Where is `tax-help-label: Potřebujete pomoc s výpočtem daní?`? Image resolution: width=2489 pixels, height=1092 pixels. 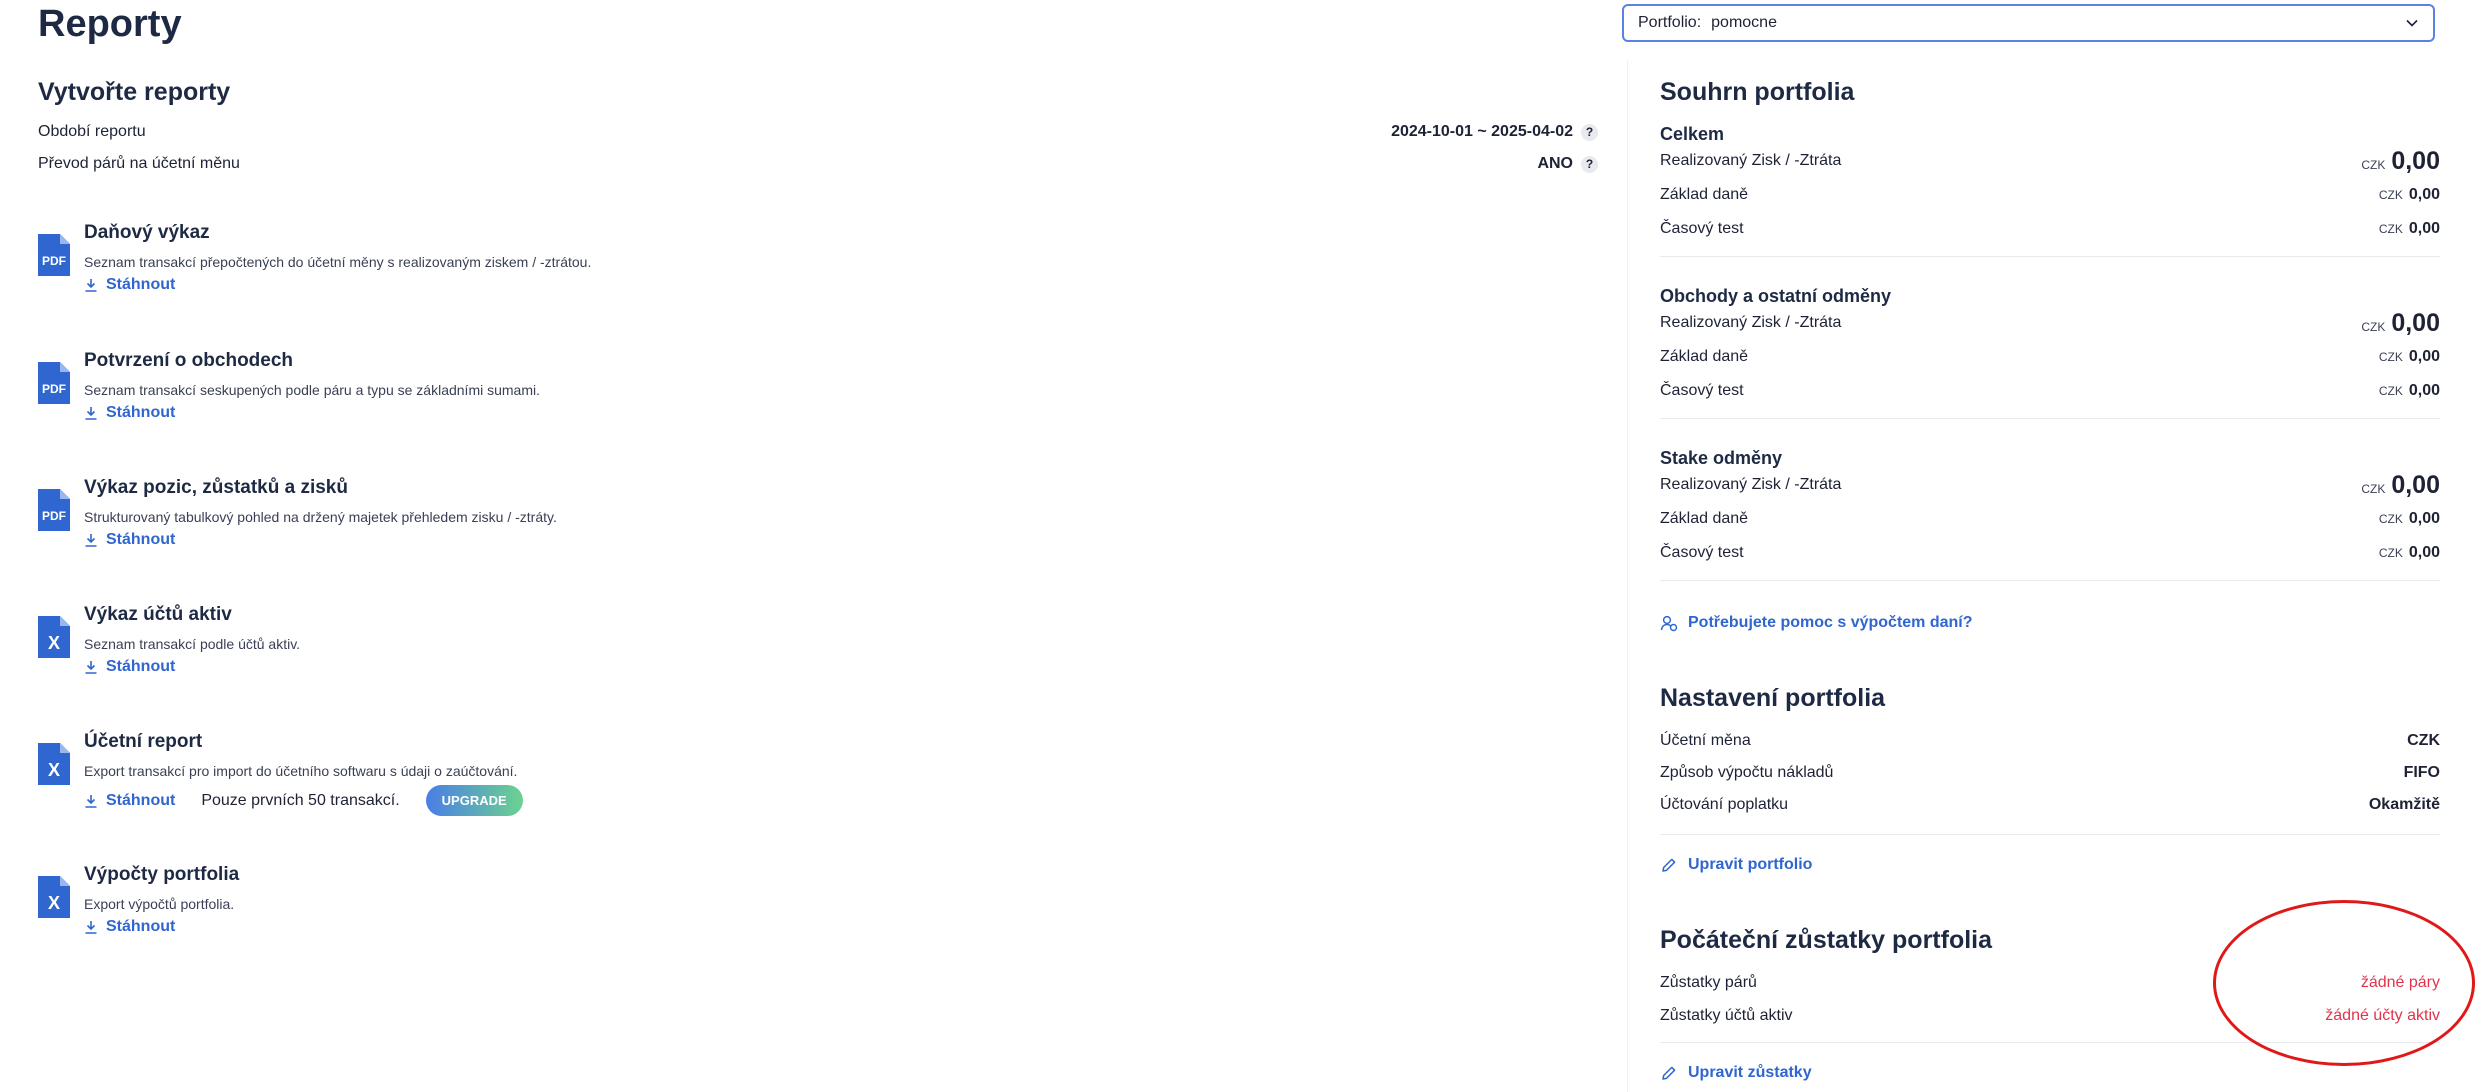
tax-help-label: Potřebujete pomoc s výpočtem daní? is located at coordinates (1830, 622).